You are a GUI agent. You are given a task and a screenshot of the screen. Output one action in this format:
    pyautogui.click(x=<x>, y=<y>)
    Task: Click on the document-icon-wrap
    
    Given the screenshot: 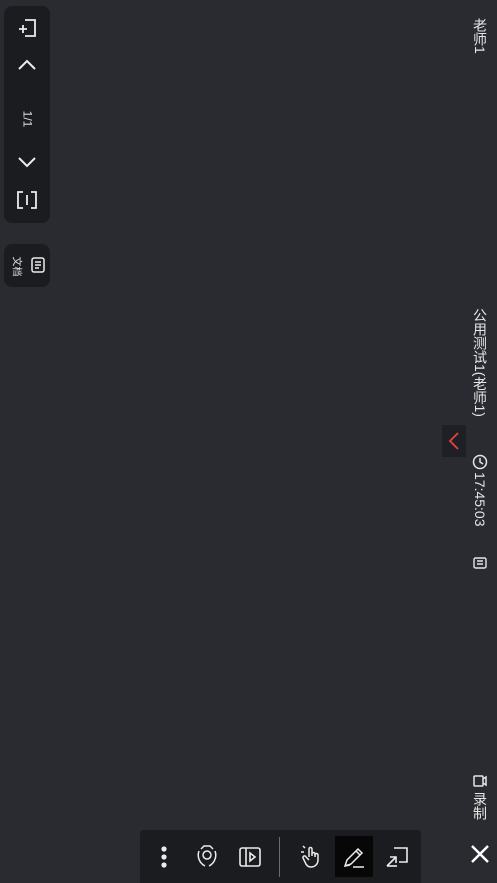 What is the action you would take?
    pyautogui.click(x=38, y=265)
    